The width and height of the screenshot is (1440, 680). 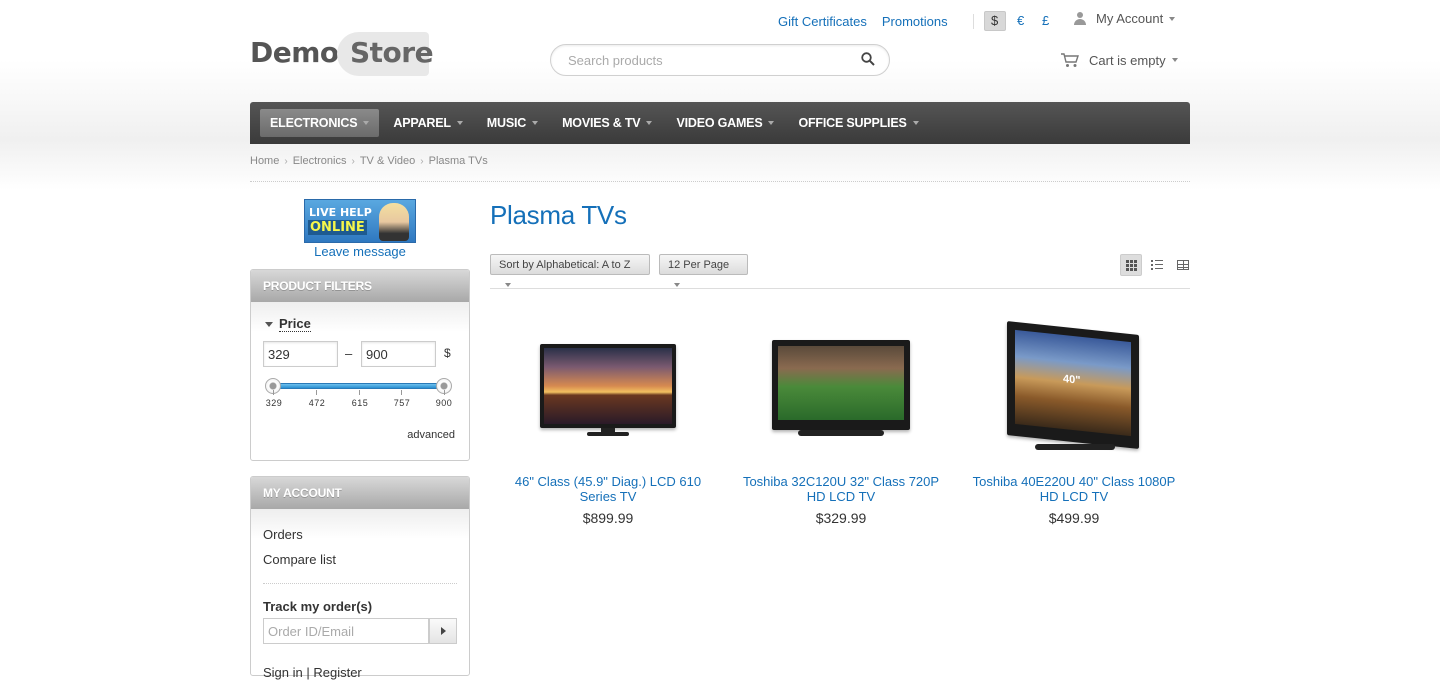 What do you see at coordinates (1072, 379) in the screenshot?
I see `screen-size-badge: 40"` at bounding box center [1072, 379].